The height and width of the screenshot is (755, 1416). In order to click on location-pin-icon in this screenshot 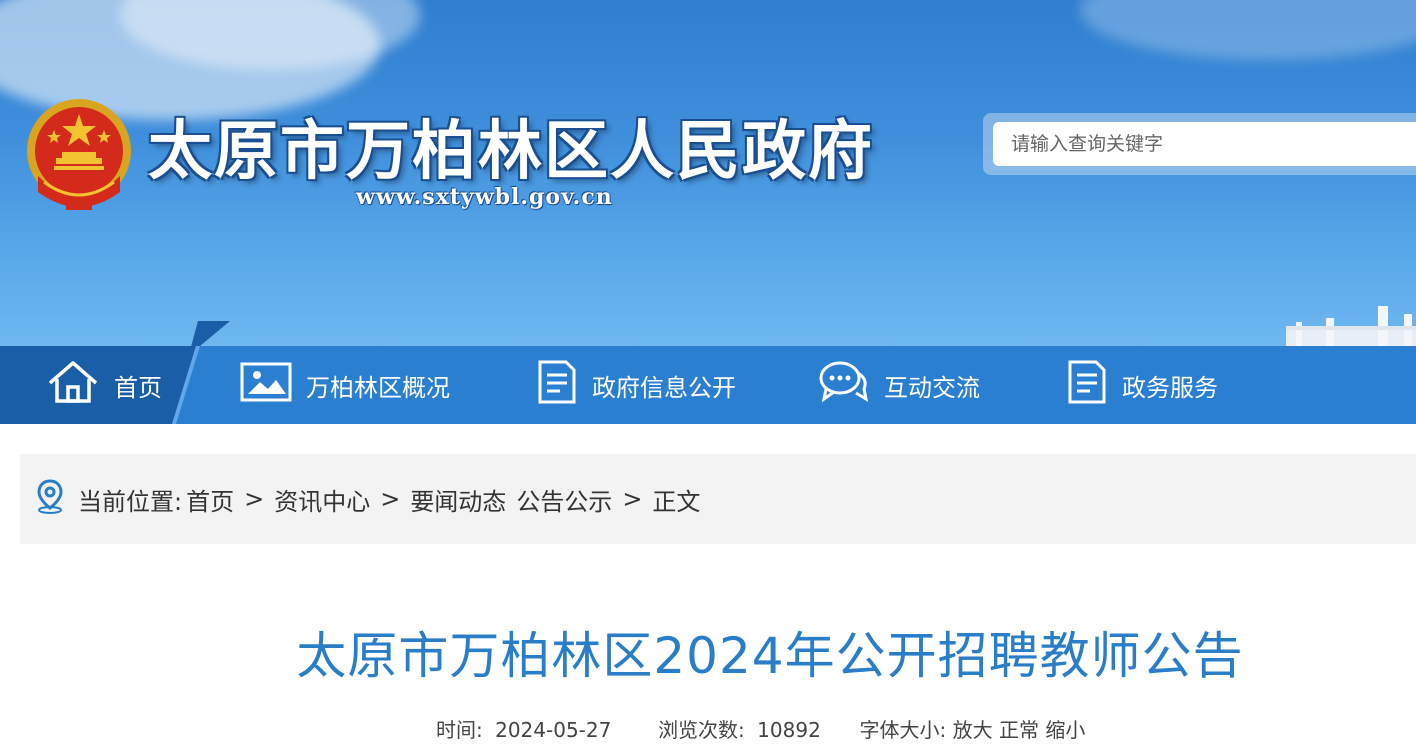, I will do `click(50, 499)`.